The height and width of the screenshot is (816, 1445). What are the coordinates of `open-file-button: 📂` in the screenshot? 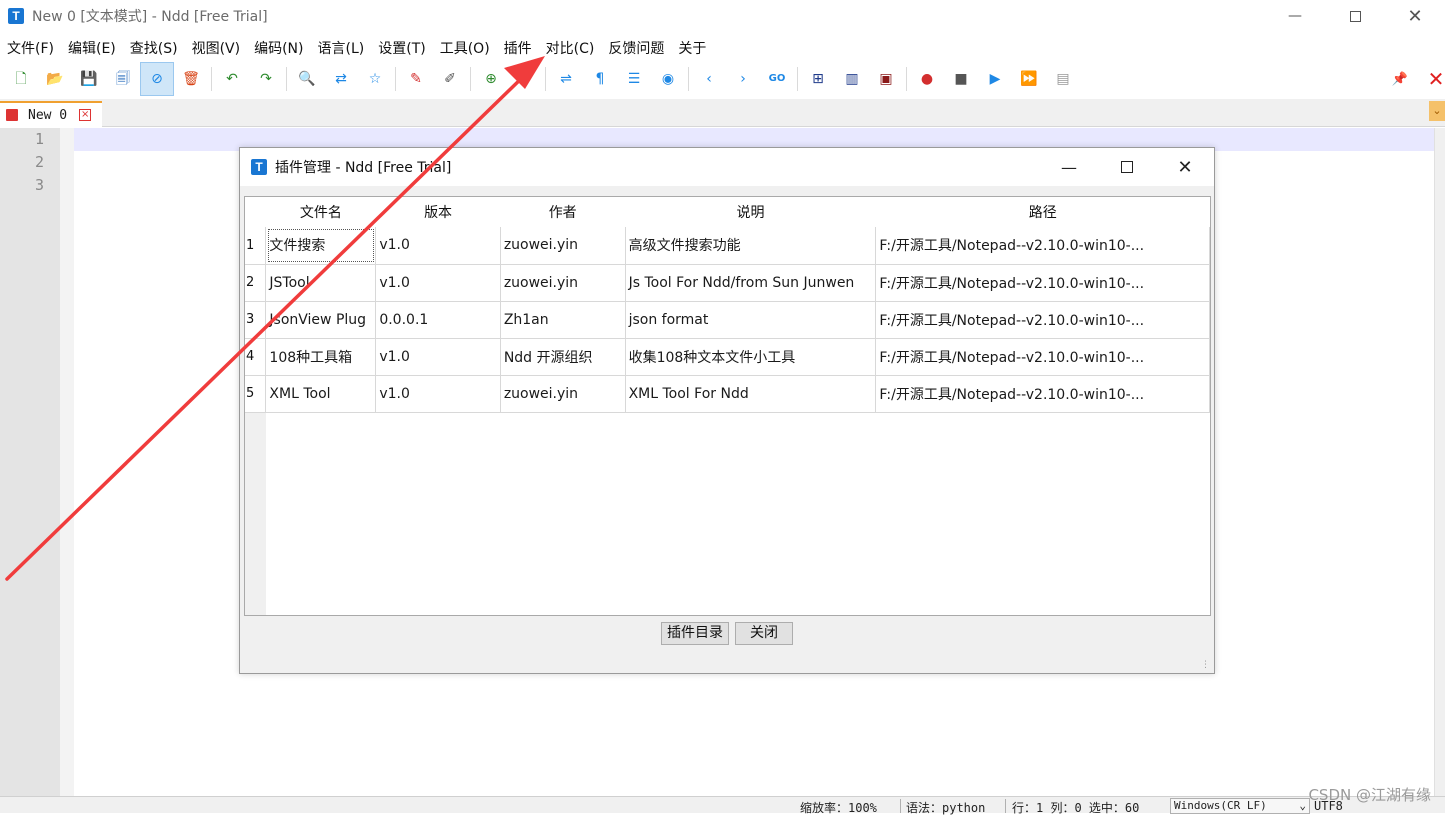 It's located at (55, 79).